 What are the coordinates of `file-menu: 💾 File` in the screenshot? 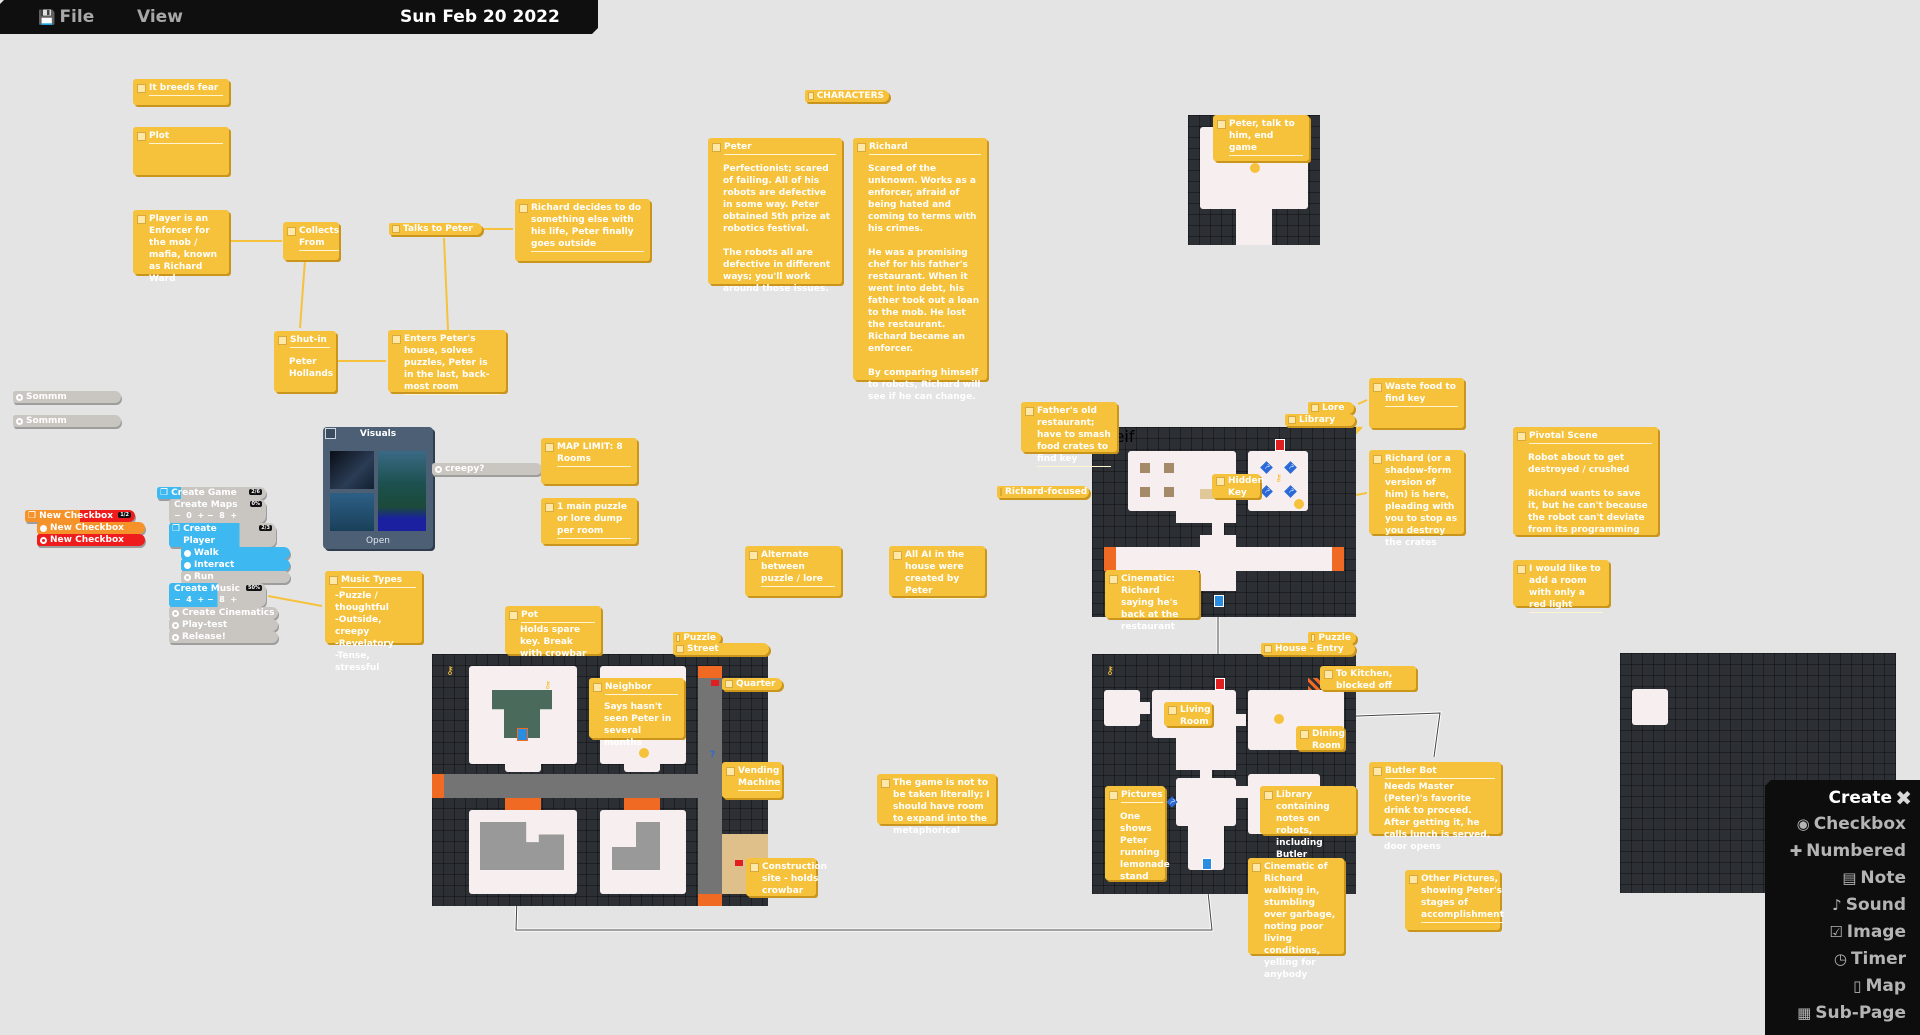 It's located at (66, 17).